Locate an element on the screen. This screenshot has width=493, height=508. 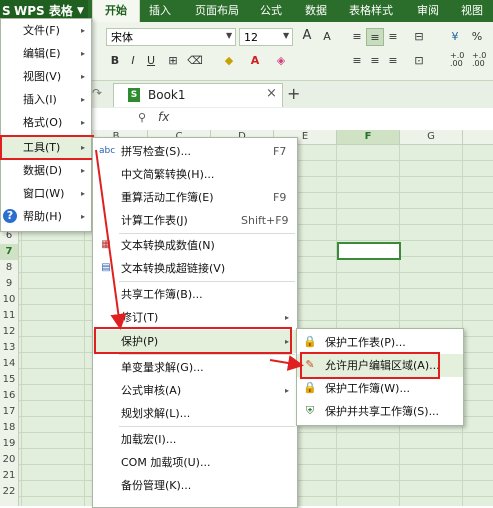
arrow-protection-to-allow-edit is located at coordinates (286, 363).